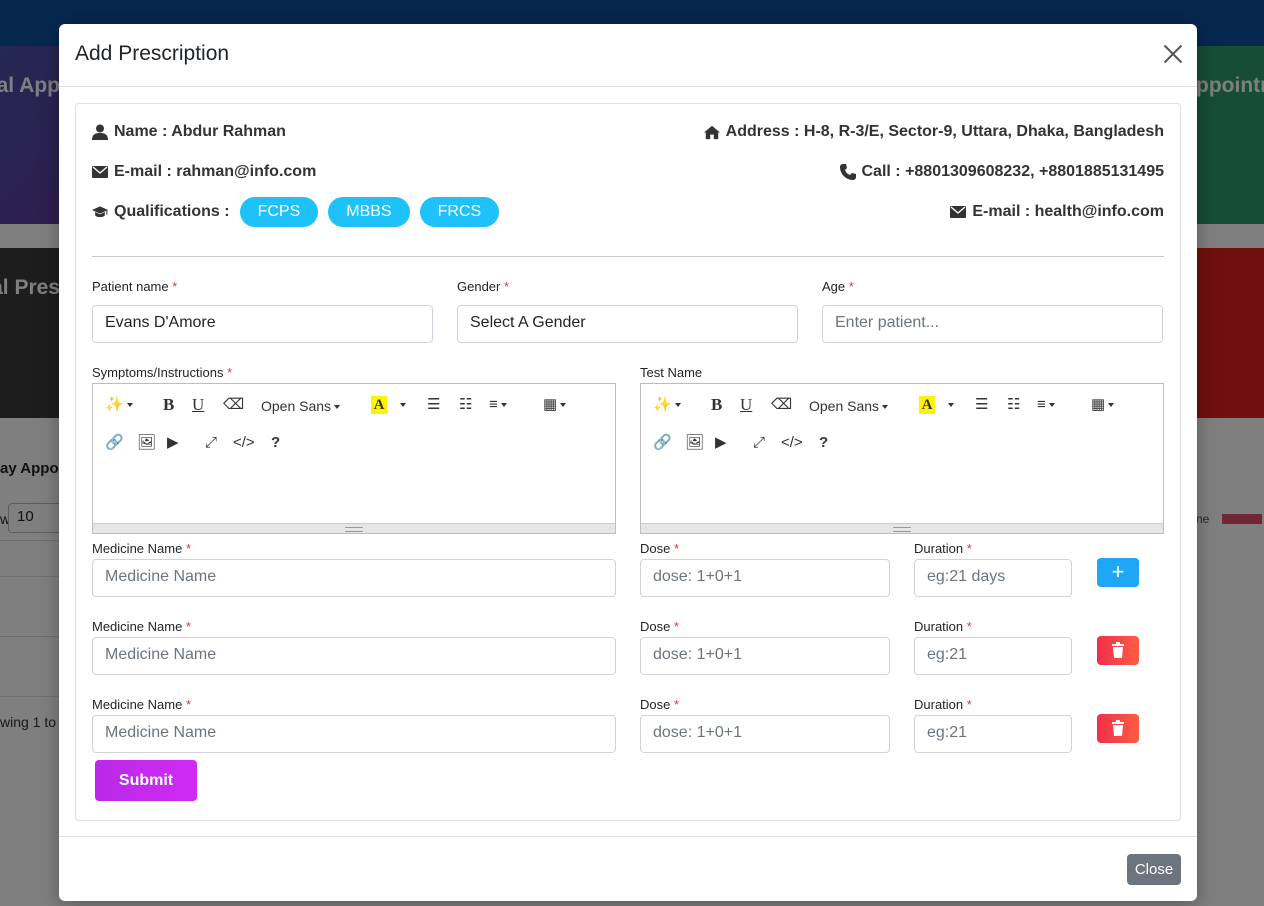 The width and height of the screenshot is (1264, 906). What do you see at coordinates (215, 171) in the screenshot?
I see `doctor-email-text: E-mail : rahman@info.com` at bounding box center [215, 171].